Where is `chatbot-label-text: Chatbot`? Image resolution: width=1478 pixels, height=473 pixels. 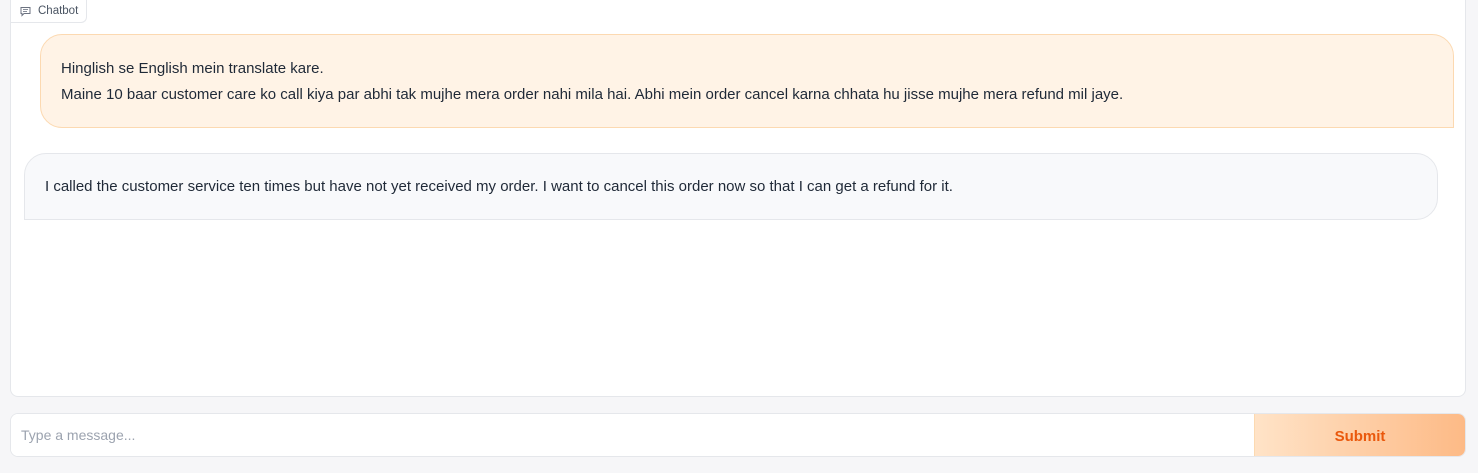 chatbot-label-text: Chatbot is located at coordinates (58, 11).